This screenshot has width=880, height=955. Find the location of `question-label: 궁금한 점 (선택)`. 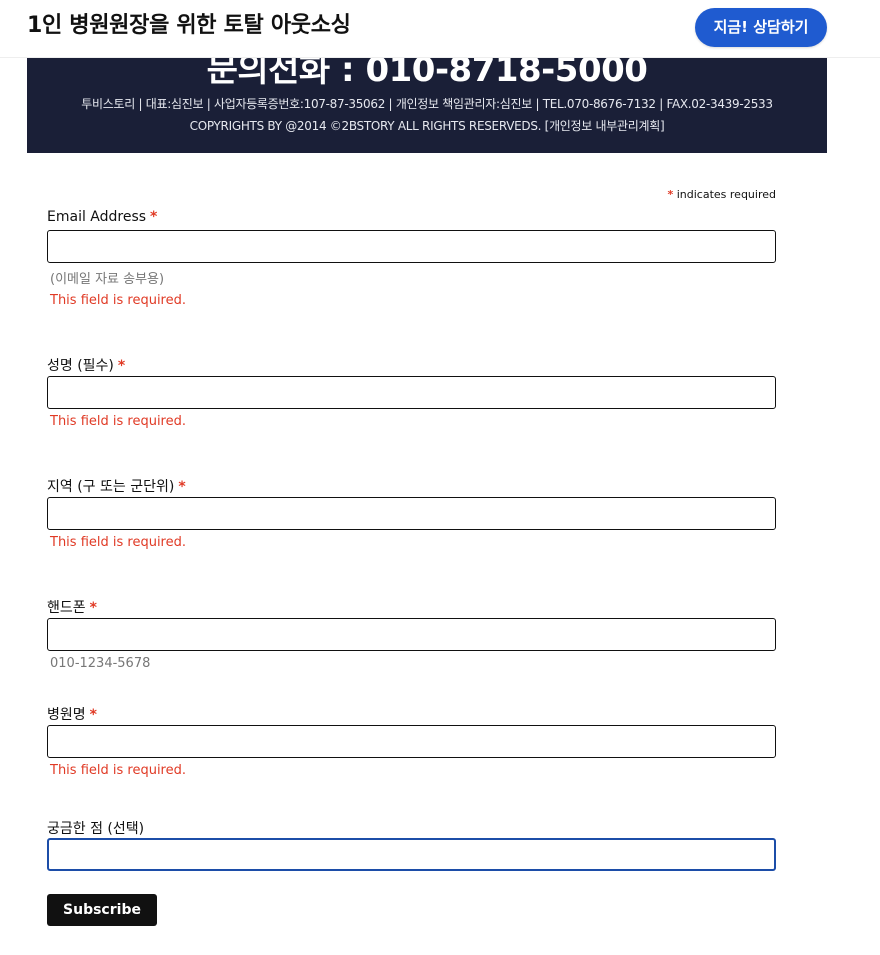

question-label: 궁금한 점 (선택) is located at coordinates (95, 828).